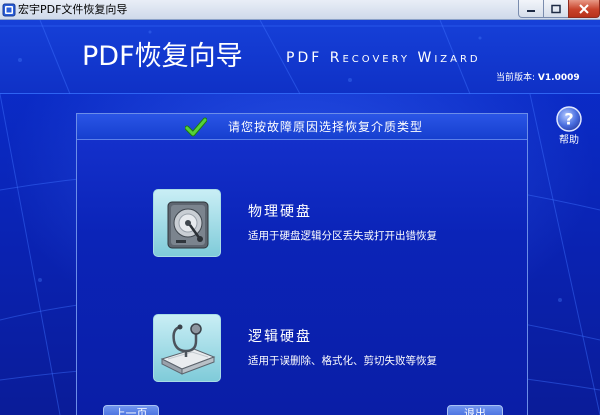 The width and height of the screenshot is (600, 415). I want to click on option-description: 适用于误删除、格式化、剪切失败等恢复, so click(342, 361).